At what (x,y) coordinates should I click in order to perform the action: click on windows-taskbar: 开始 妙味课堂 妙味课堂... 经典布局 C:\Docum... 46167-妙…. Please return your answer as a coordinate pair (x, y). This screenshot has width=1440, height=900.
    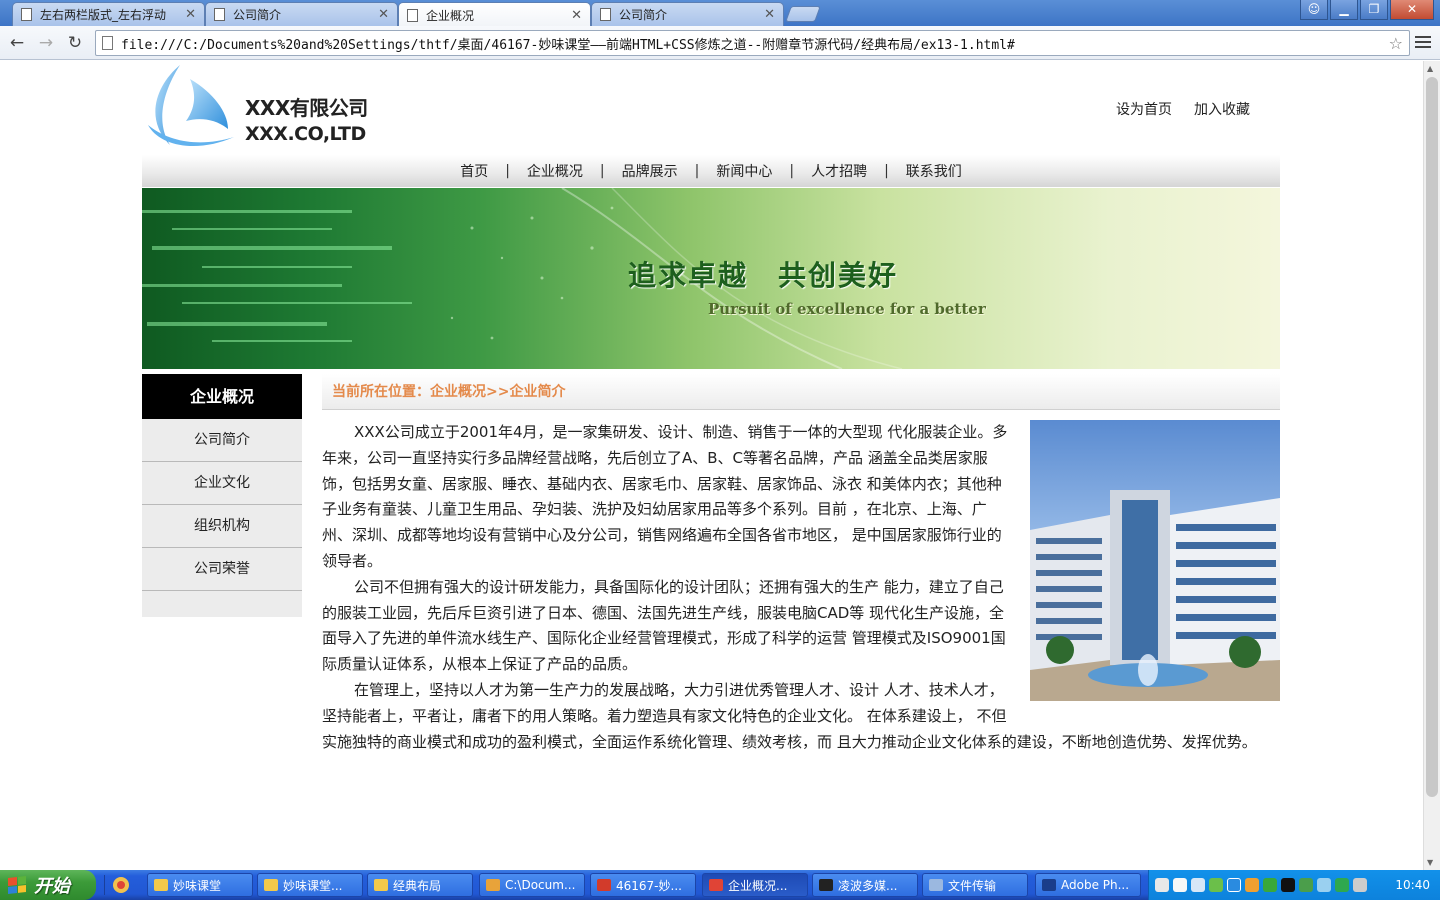
    Looking at the image, I should click on (720, 885).